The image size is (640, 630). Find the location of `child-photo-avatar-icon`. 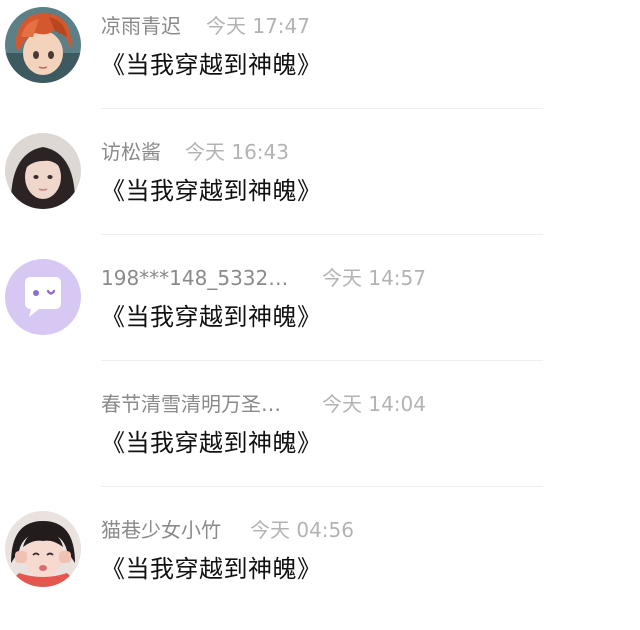

child-photo-avatar-icon is located at coordinates (43, 549).